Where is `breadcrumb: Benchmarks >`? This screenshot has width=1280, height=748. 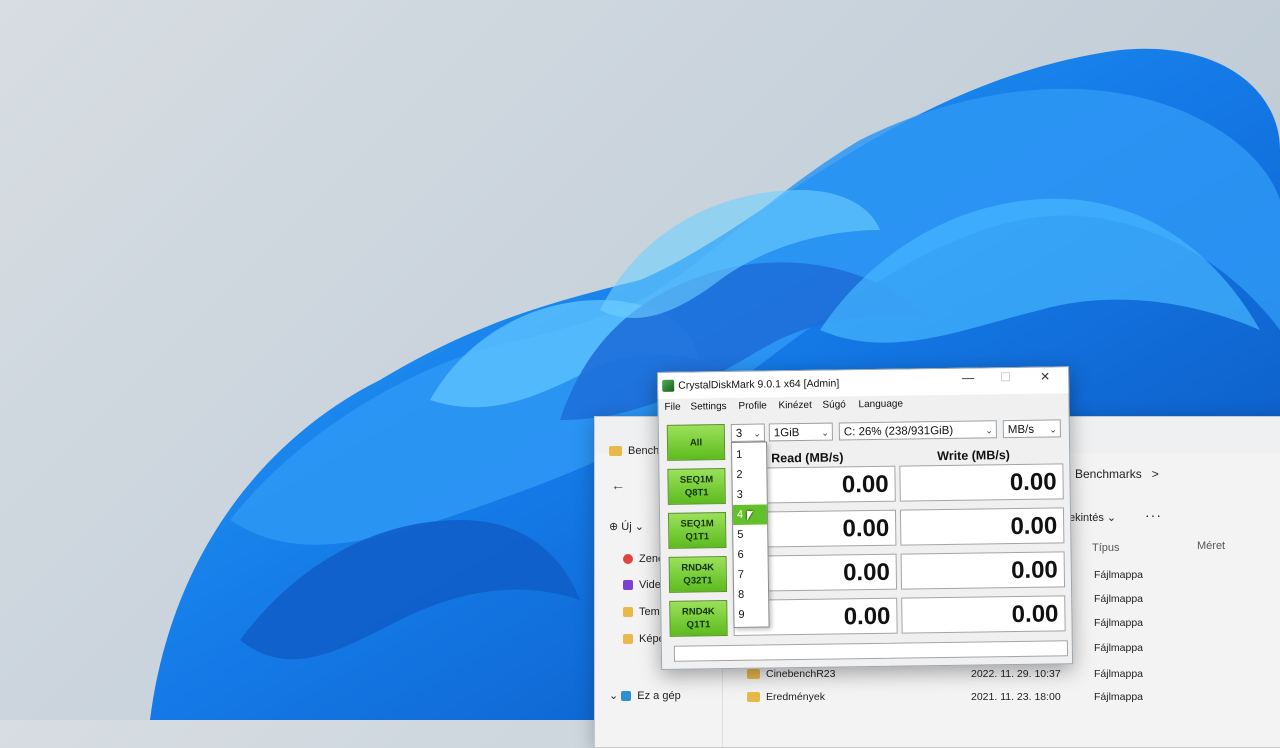 breadcrumb: Benchmarks > is located at coordinates (1117, 474).